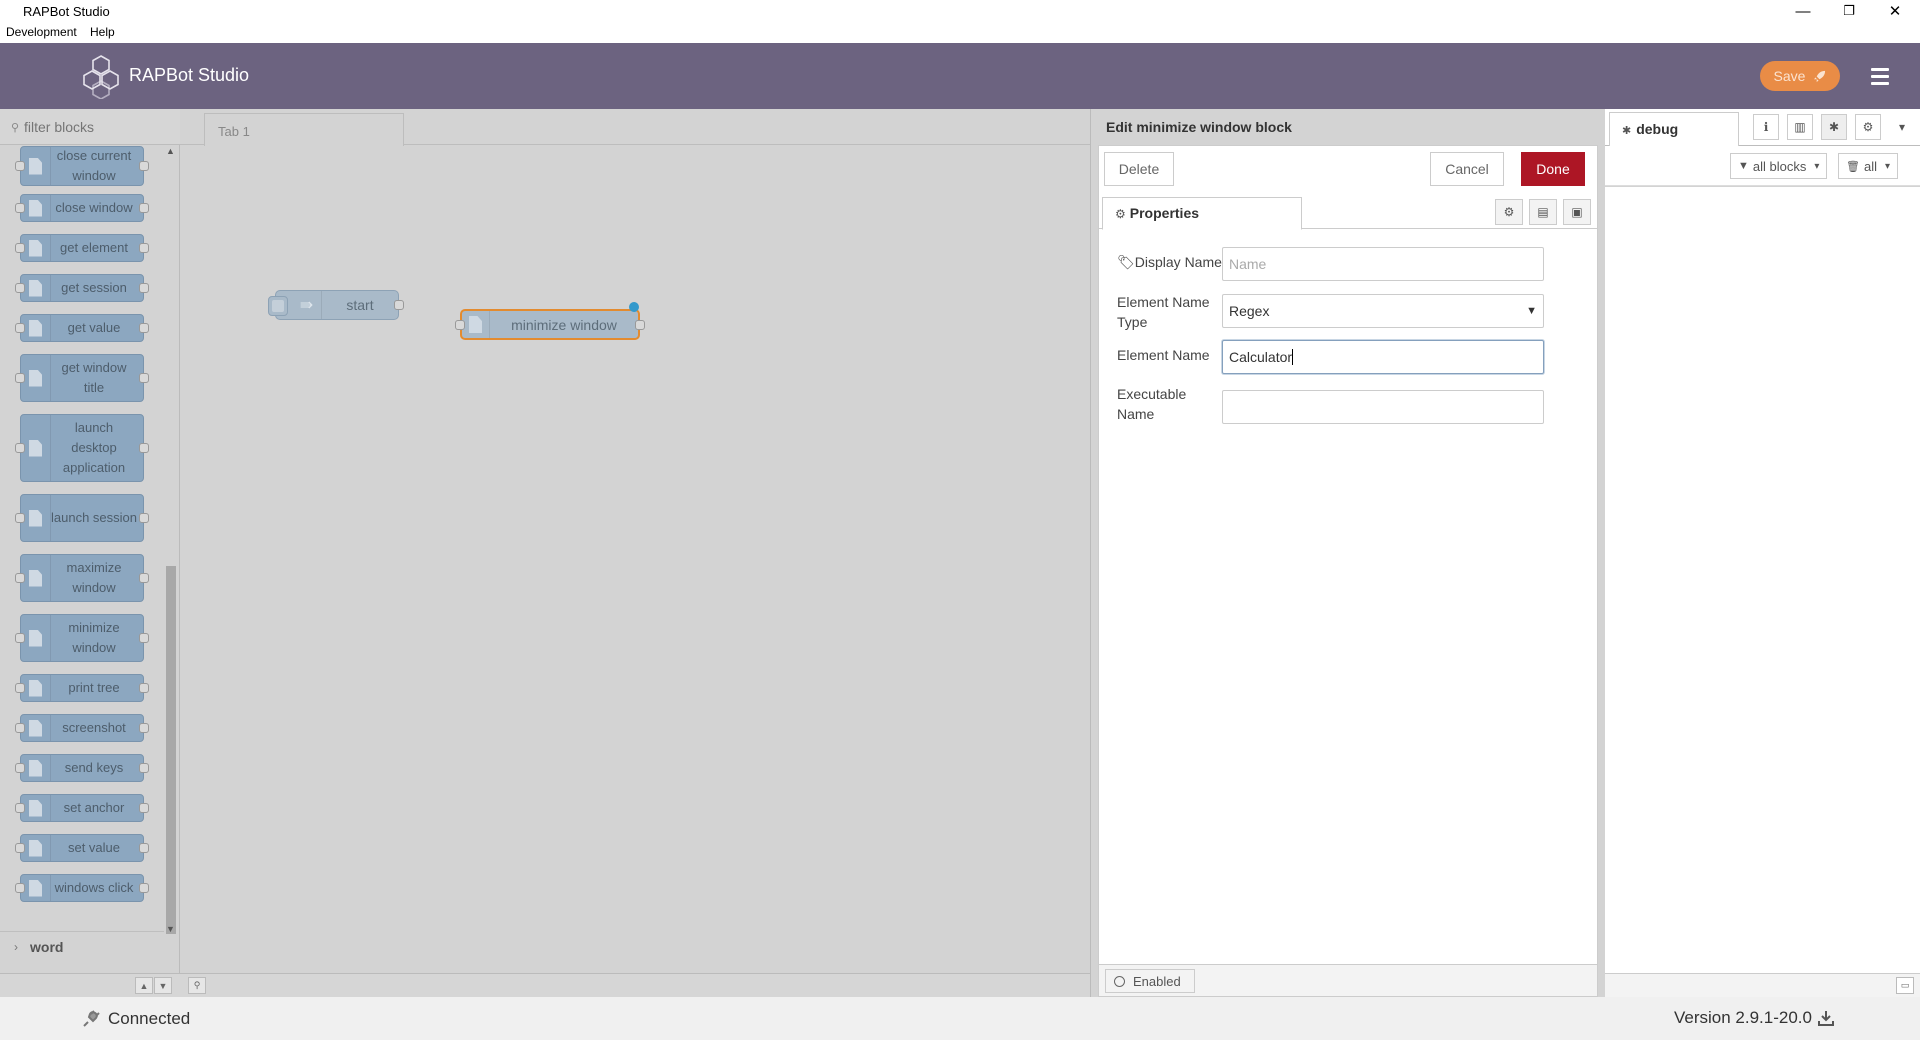 This screenshot has width=1920, height=1040. What do you see at coordinates (1803, 11) in the screenshot?
I see `minimize-window-button: —` at bounding box center [1803, 11].